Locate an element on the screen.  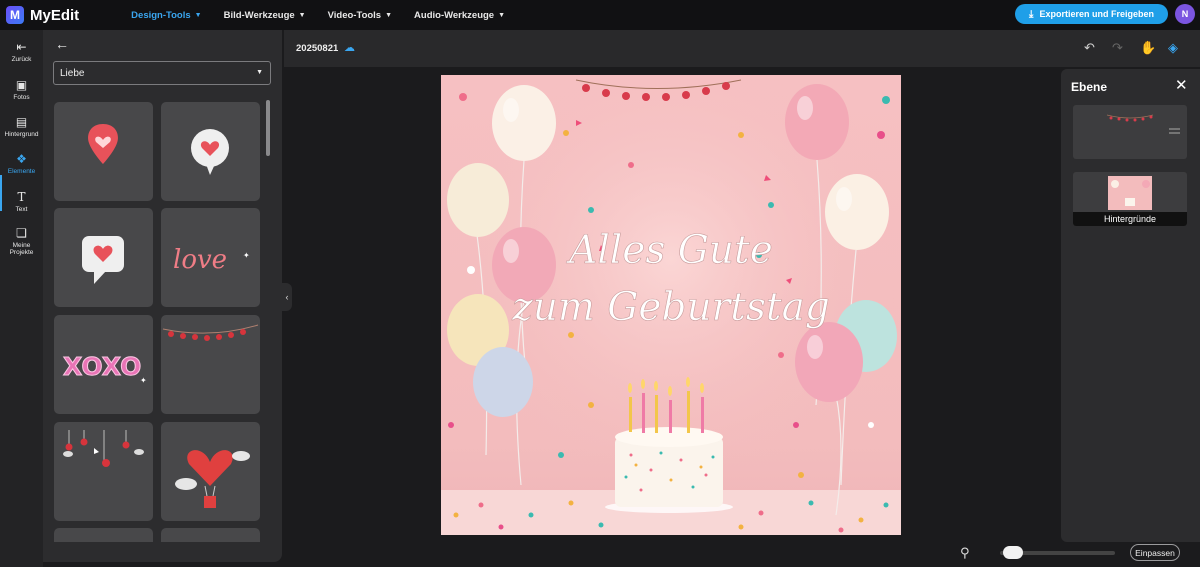
nav-label: Design-Tools is located at coordinates (161, 15).